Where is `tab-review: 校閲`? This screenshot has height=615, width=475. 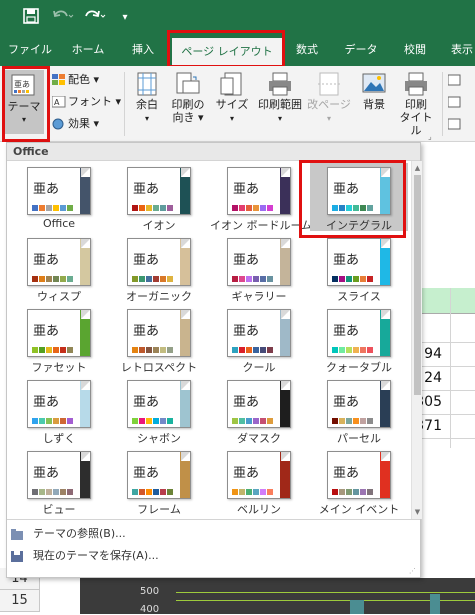
tab-review: 校閲 is located at coordinates (415, 51).